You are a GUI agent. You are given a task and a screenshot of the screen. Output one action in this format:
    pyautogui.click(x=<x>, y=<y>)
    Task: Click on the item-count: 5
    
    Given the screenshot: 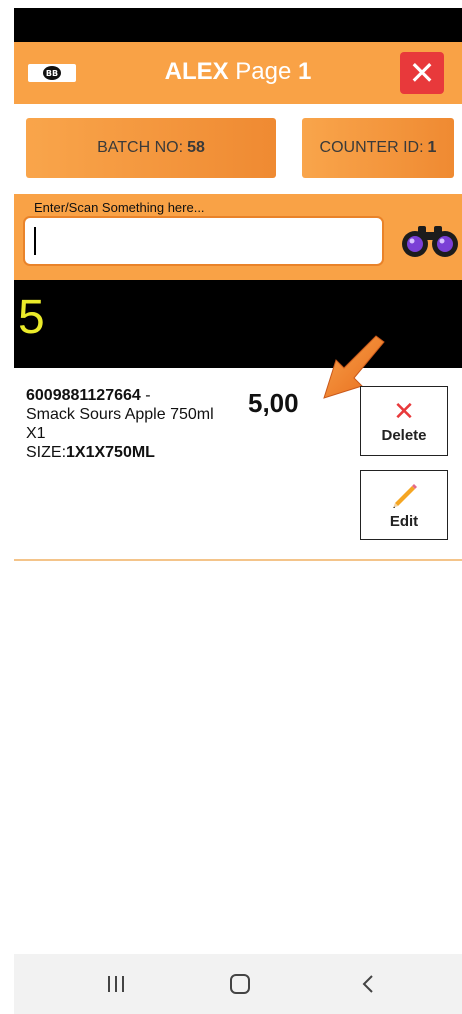 What is the action you would take?
    pyautogui.click(x=31, y=317)
    